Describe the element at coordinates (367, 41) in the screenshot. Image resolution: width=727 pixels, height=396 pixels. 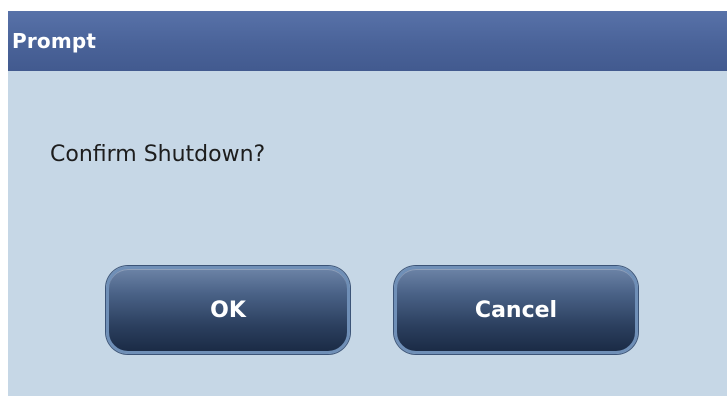
I see `dialog-title-bar: Prompt` at that location.